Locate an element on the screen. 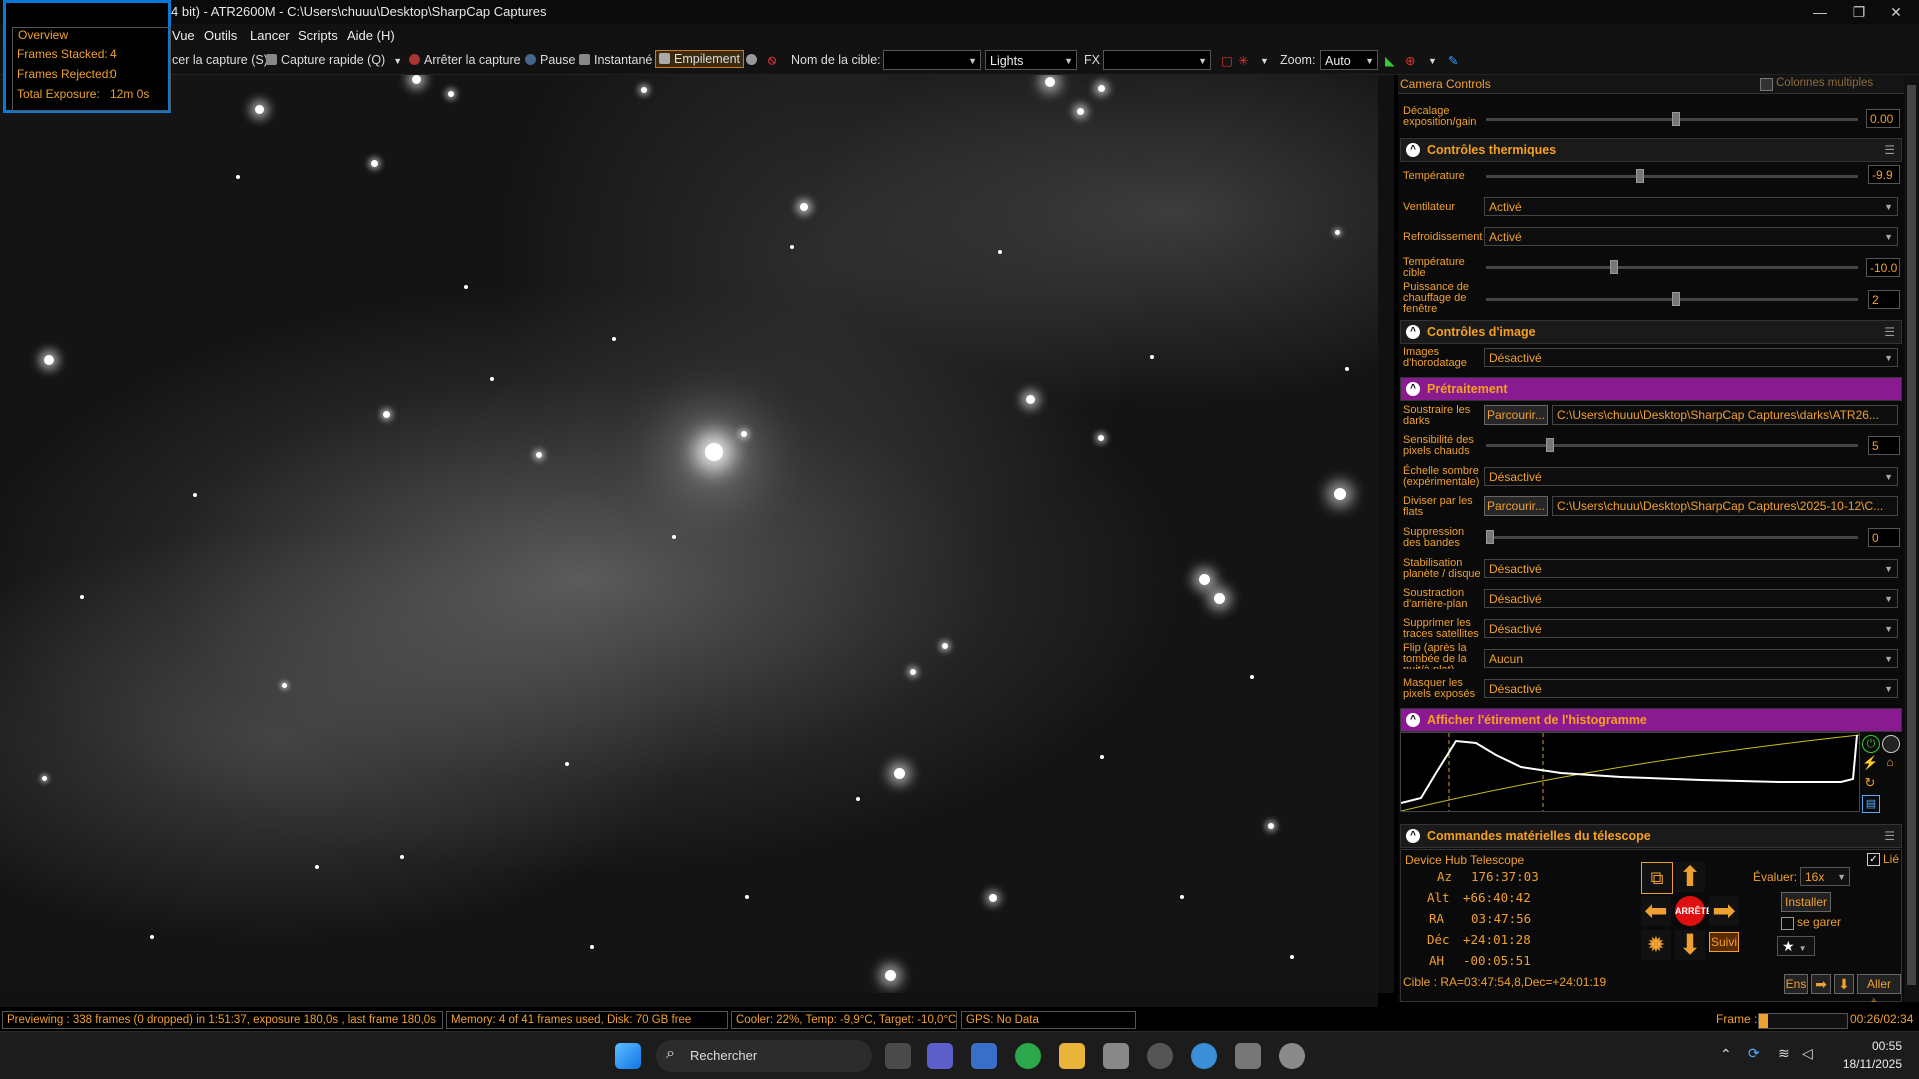 The image size is (1919, 1079). linked-checkbox: ✓ is located at coordinates (1873, 859).